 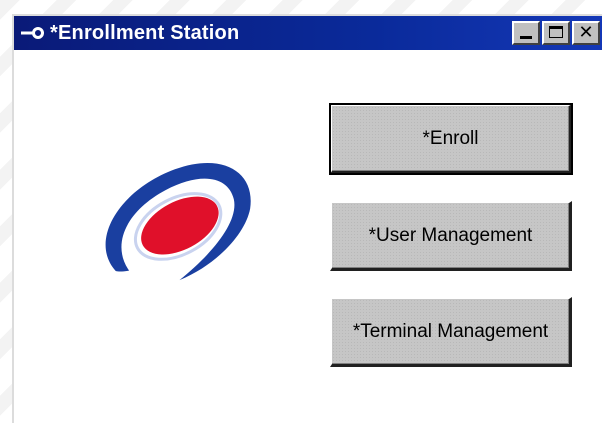 I want to click on user-management-button: *User Management, so click(x=451, y=236).